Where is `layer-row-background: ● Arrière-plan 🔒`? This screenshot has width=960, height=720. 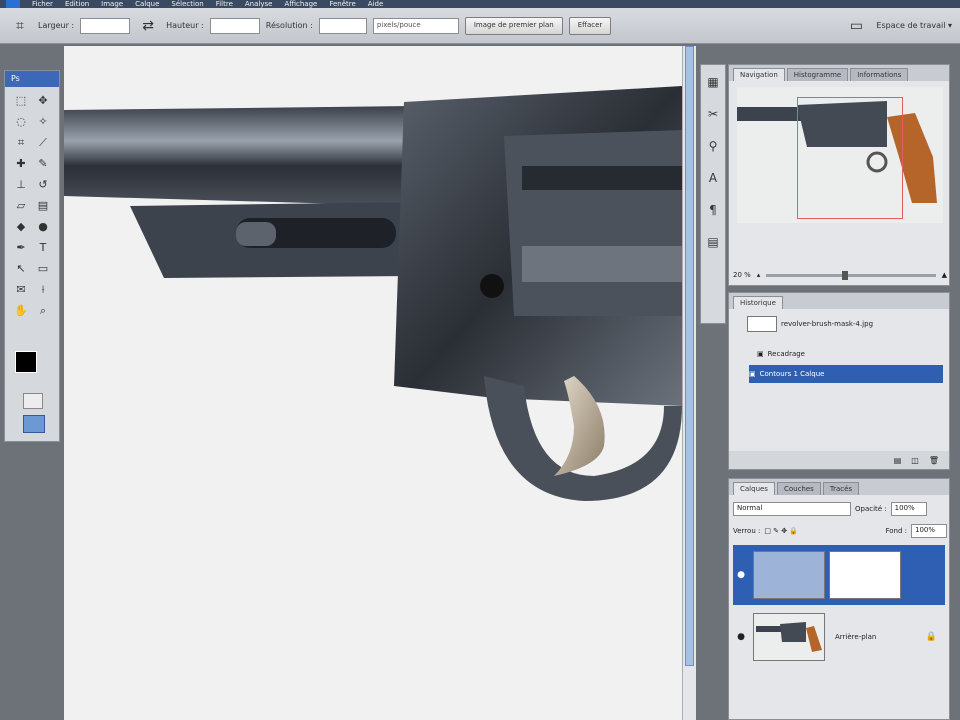 layer-row-background: ● Arrière-plan 🔒 is located at coordinates (839, 637).